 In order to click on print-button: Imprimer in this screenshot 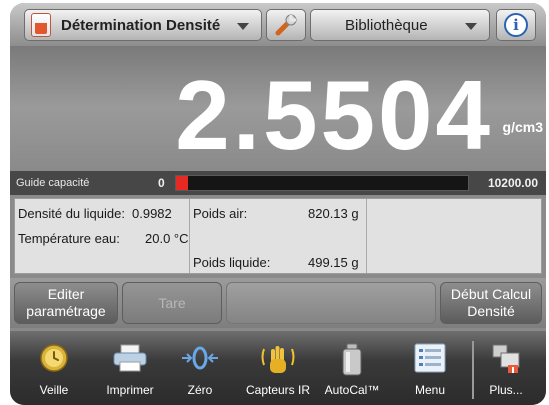, I will do `click(130, 368)`.